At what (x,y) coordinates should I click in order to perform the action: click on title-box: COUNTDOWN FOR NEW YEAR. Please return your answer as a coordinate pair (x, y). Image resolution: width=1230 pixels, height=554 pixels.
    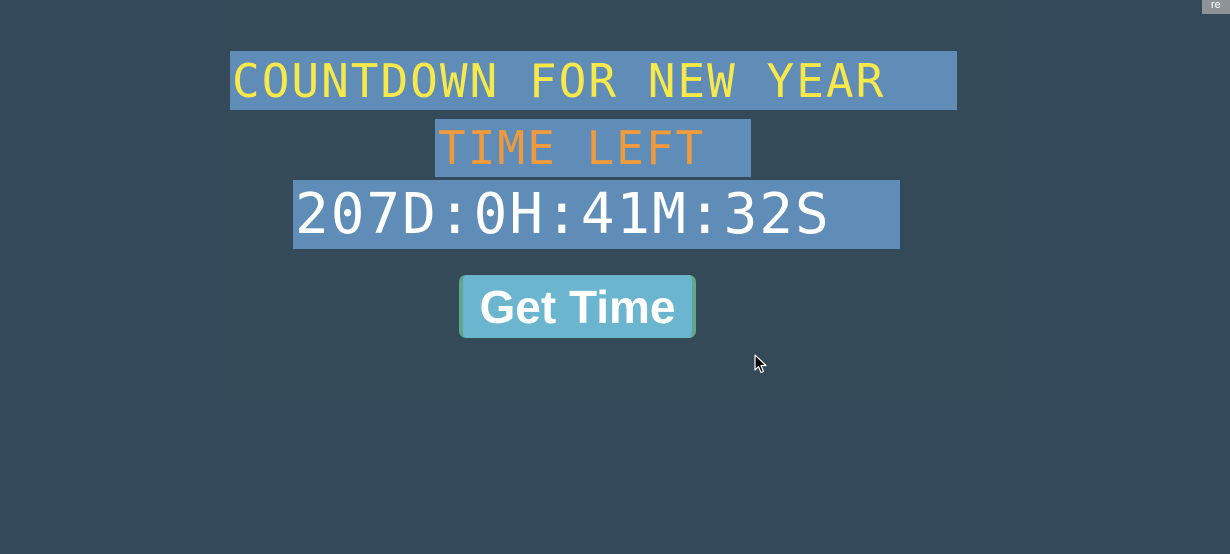
    Looking at the image, I should click on (593, 80).